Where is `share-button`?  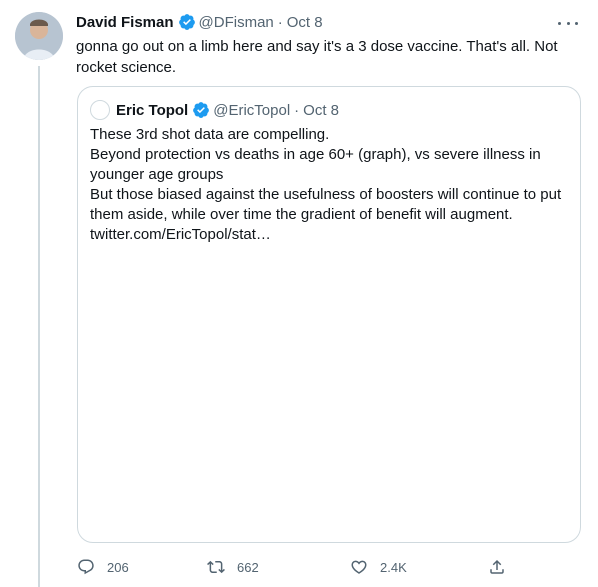 share-button is located at coordinates (497, 567).